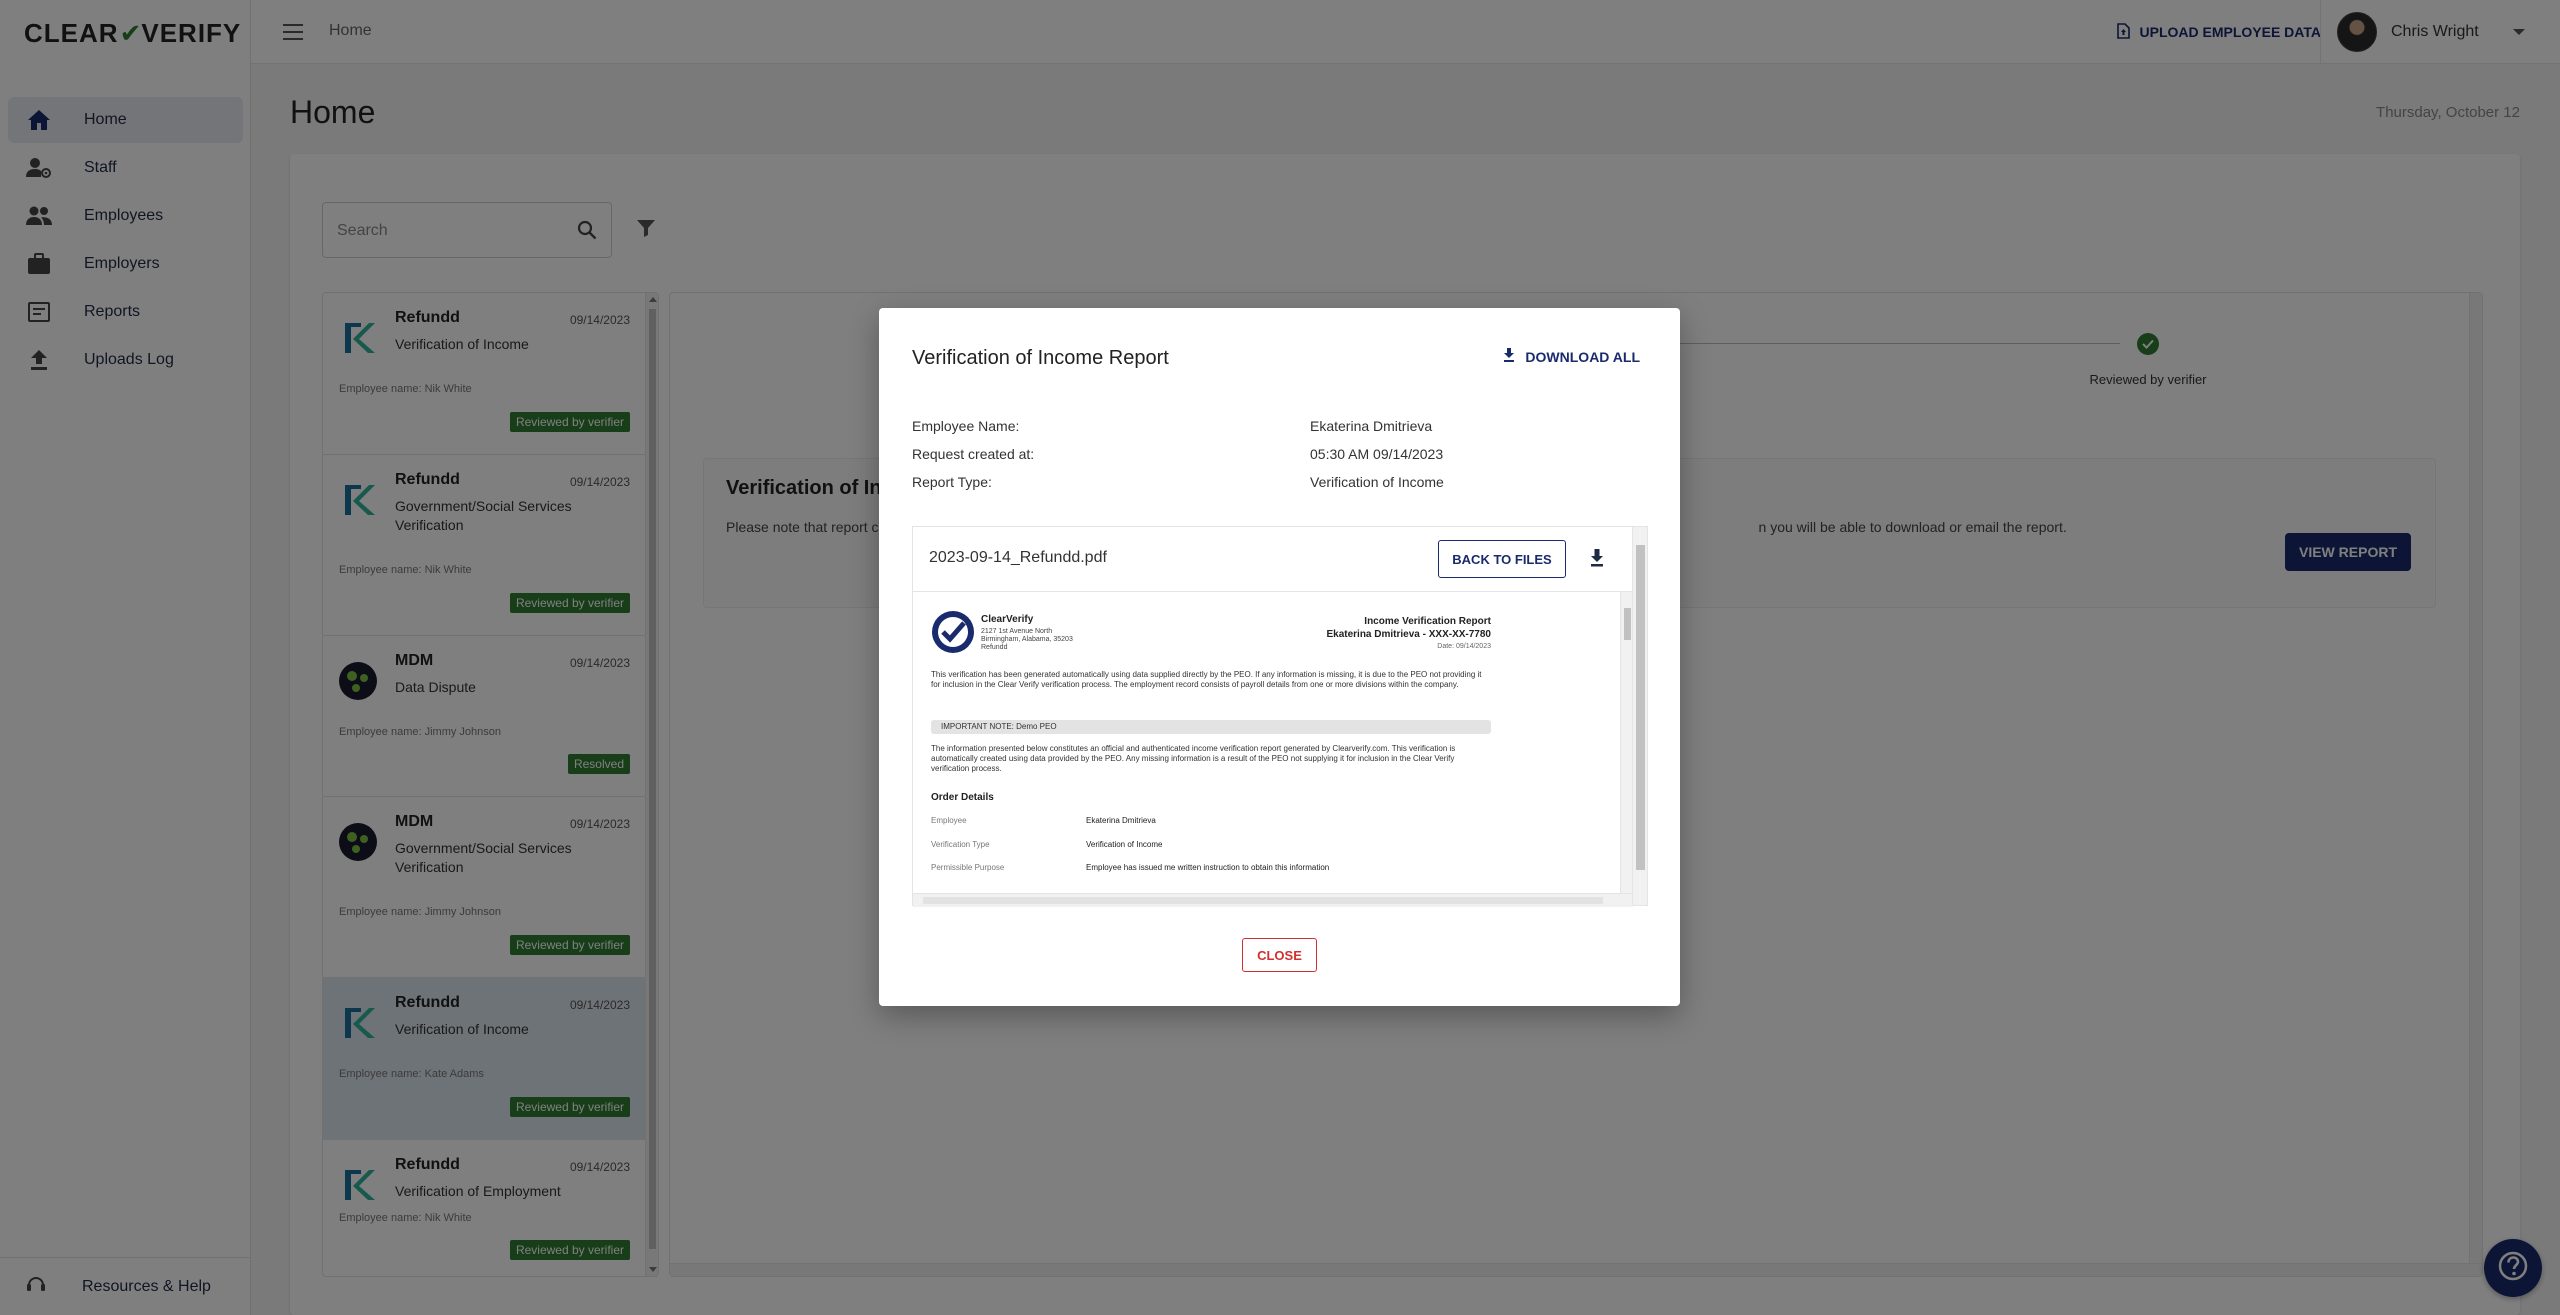 The image size is (2560, 1315). I want to click on download-all-label: DOWNLOAD ALL, so click(1582, 356).